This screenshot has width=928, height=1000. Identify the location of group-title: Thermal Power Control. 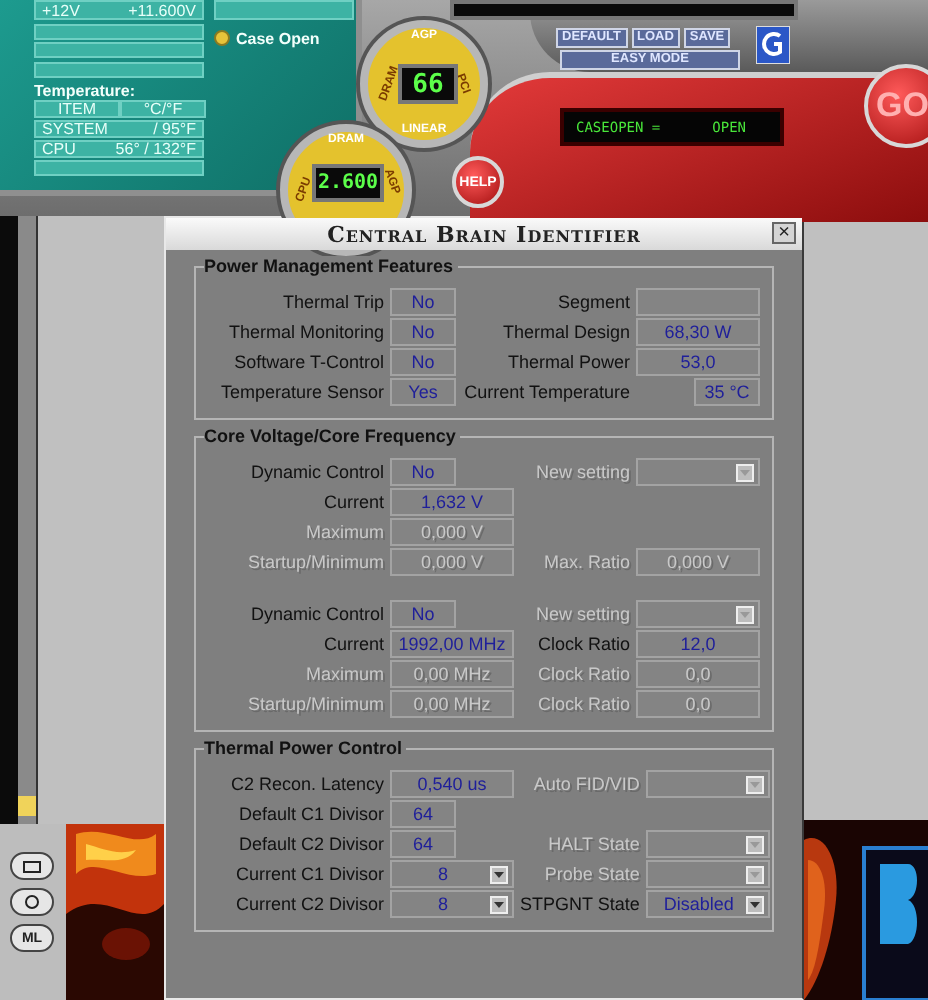
(305, 748).